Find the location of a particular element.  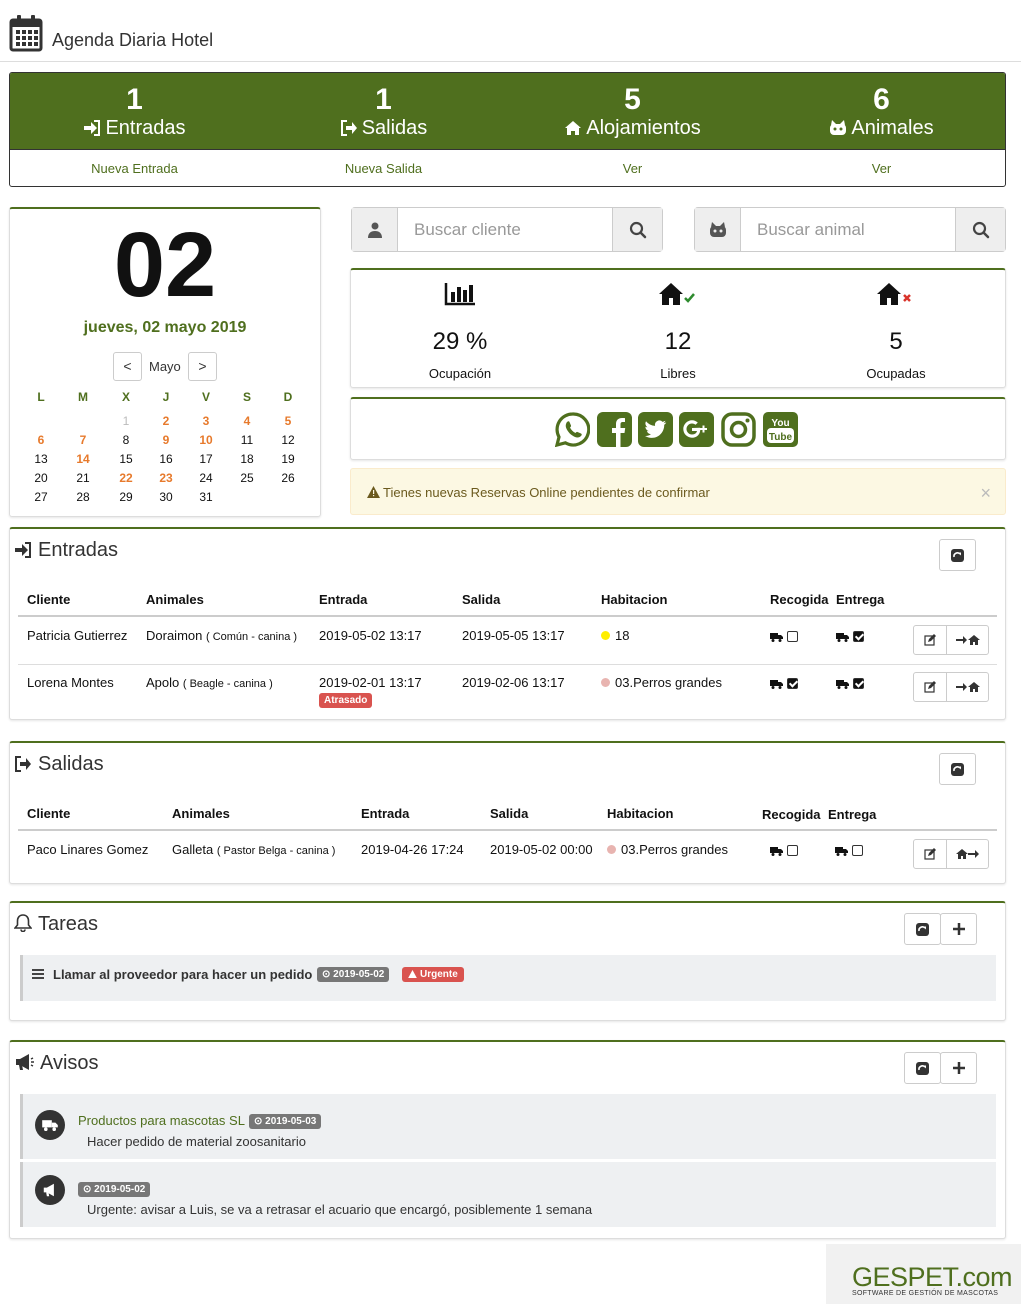

youtube-icon: You Tube is located at coordinates (780, 429).